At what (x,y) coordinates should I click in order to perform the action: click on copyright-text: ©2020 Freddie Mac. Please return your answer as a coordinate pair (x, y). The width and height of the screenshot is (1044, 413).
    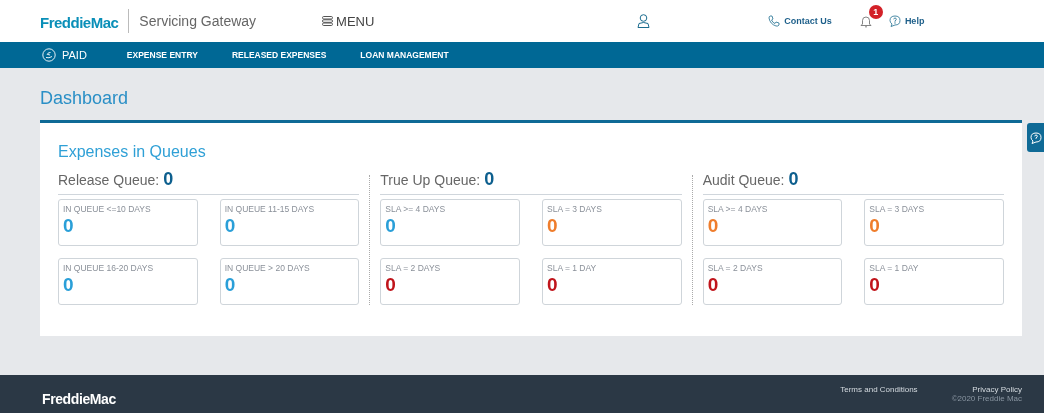
    Looking at the image, I should click on (986, 398).